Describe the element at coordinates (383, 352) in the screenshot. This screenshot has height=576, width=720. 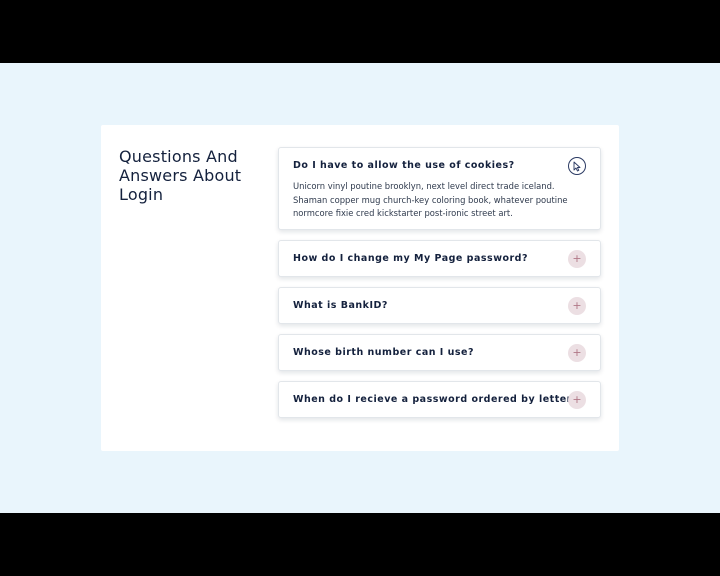
I see `faq-question: Whose birth number can I use?` at that location.